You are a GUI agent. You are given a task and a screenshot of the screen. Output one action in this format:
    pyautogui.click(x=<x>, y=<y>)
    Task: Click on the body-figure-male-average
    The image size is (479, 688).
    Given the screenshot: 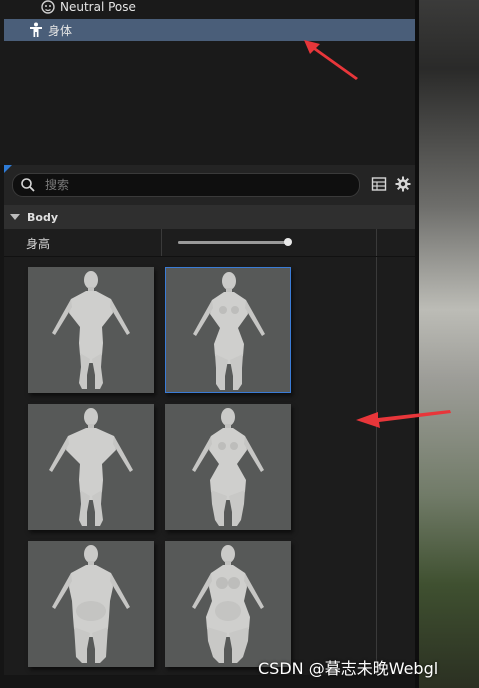 What is the action you would take?
    pyautogui.click(x=91, y=330)
    